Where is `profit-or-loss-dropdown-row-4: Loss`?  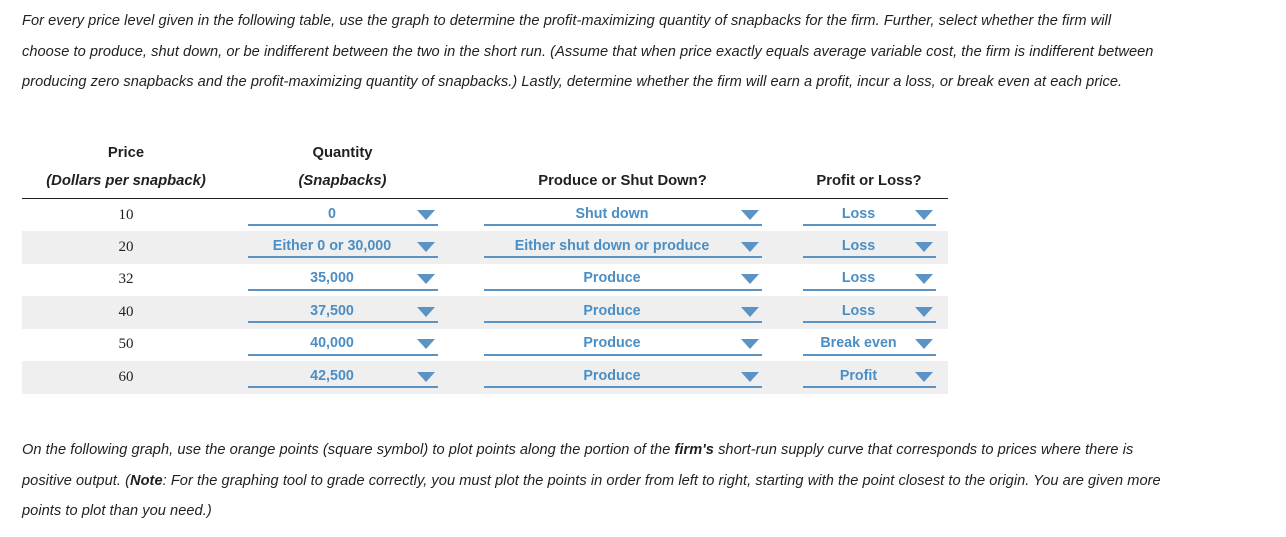 profit-or-loss-dropdown-row-4: Loss is located at coordinates (869, 312).